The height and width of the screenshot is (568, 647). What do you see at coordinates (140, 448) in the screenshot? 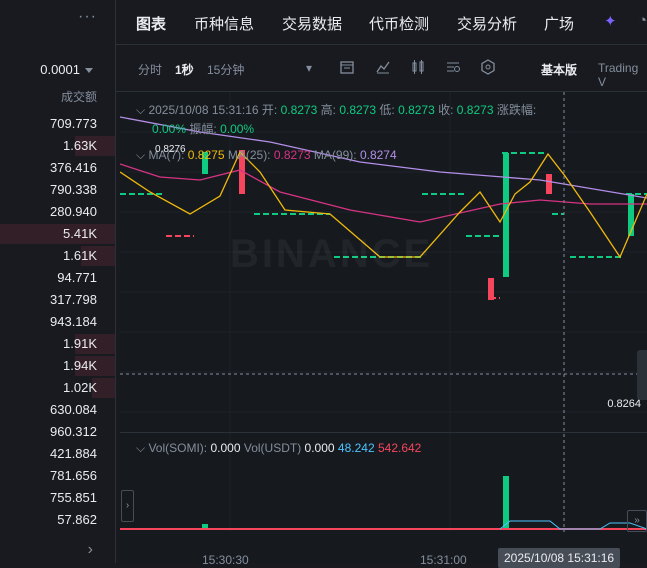
I see `volume-collapse-icon: ⌵` at bounding box center [140, 448].